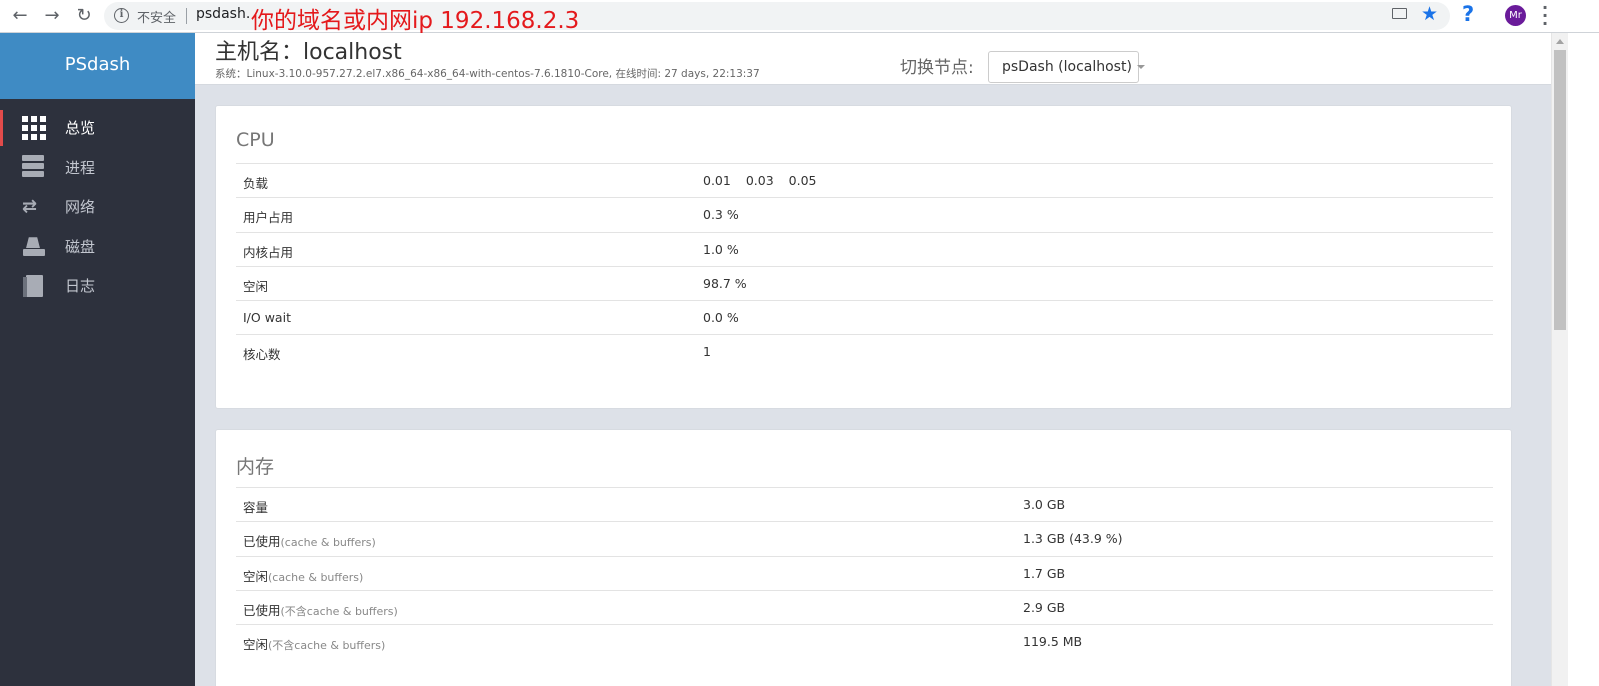 The height and width of the screenshot is (686, 1599). Describe the element at coordinates (1044, 607) in the screenshot. I see `row-value: 2.9 GB` at that location.